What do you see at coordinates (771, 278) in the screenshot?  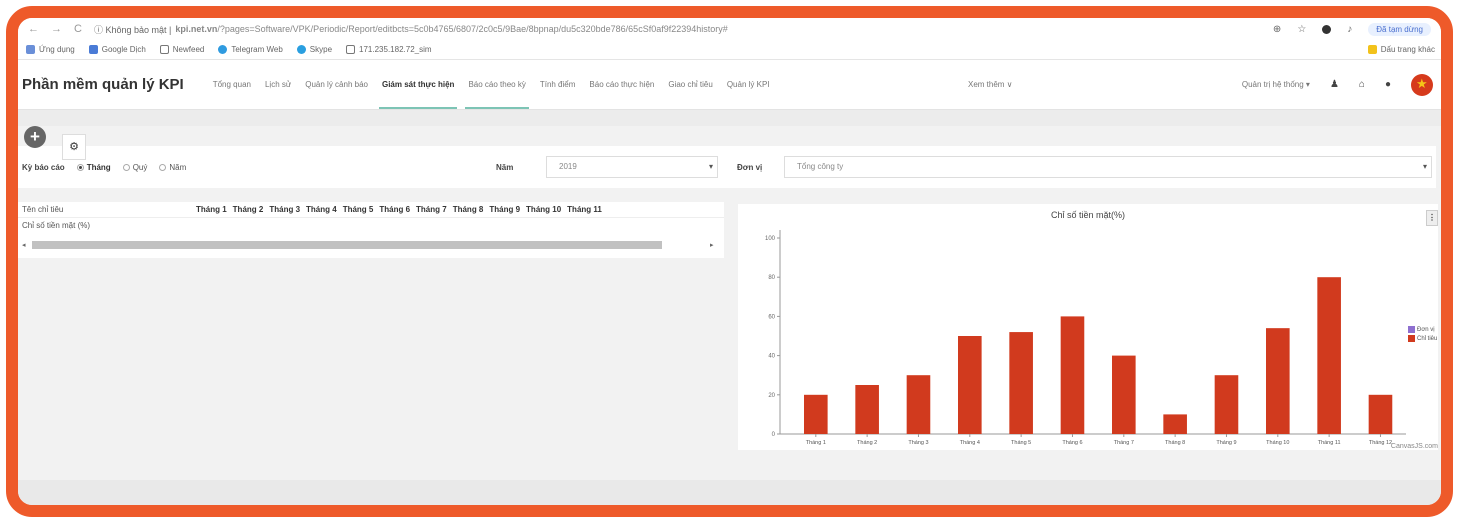 I see `y-tick-label: 80` at bounding box center [771, 278].